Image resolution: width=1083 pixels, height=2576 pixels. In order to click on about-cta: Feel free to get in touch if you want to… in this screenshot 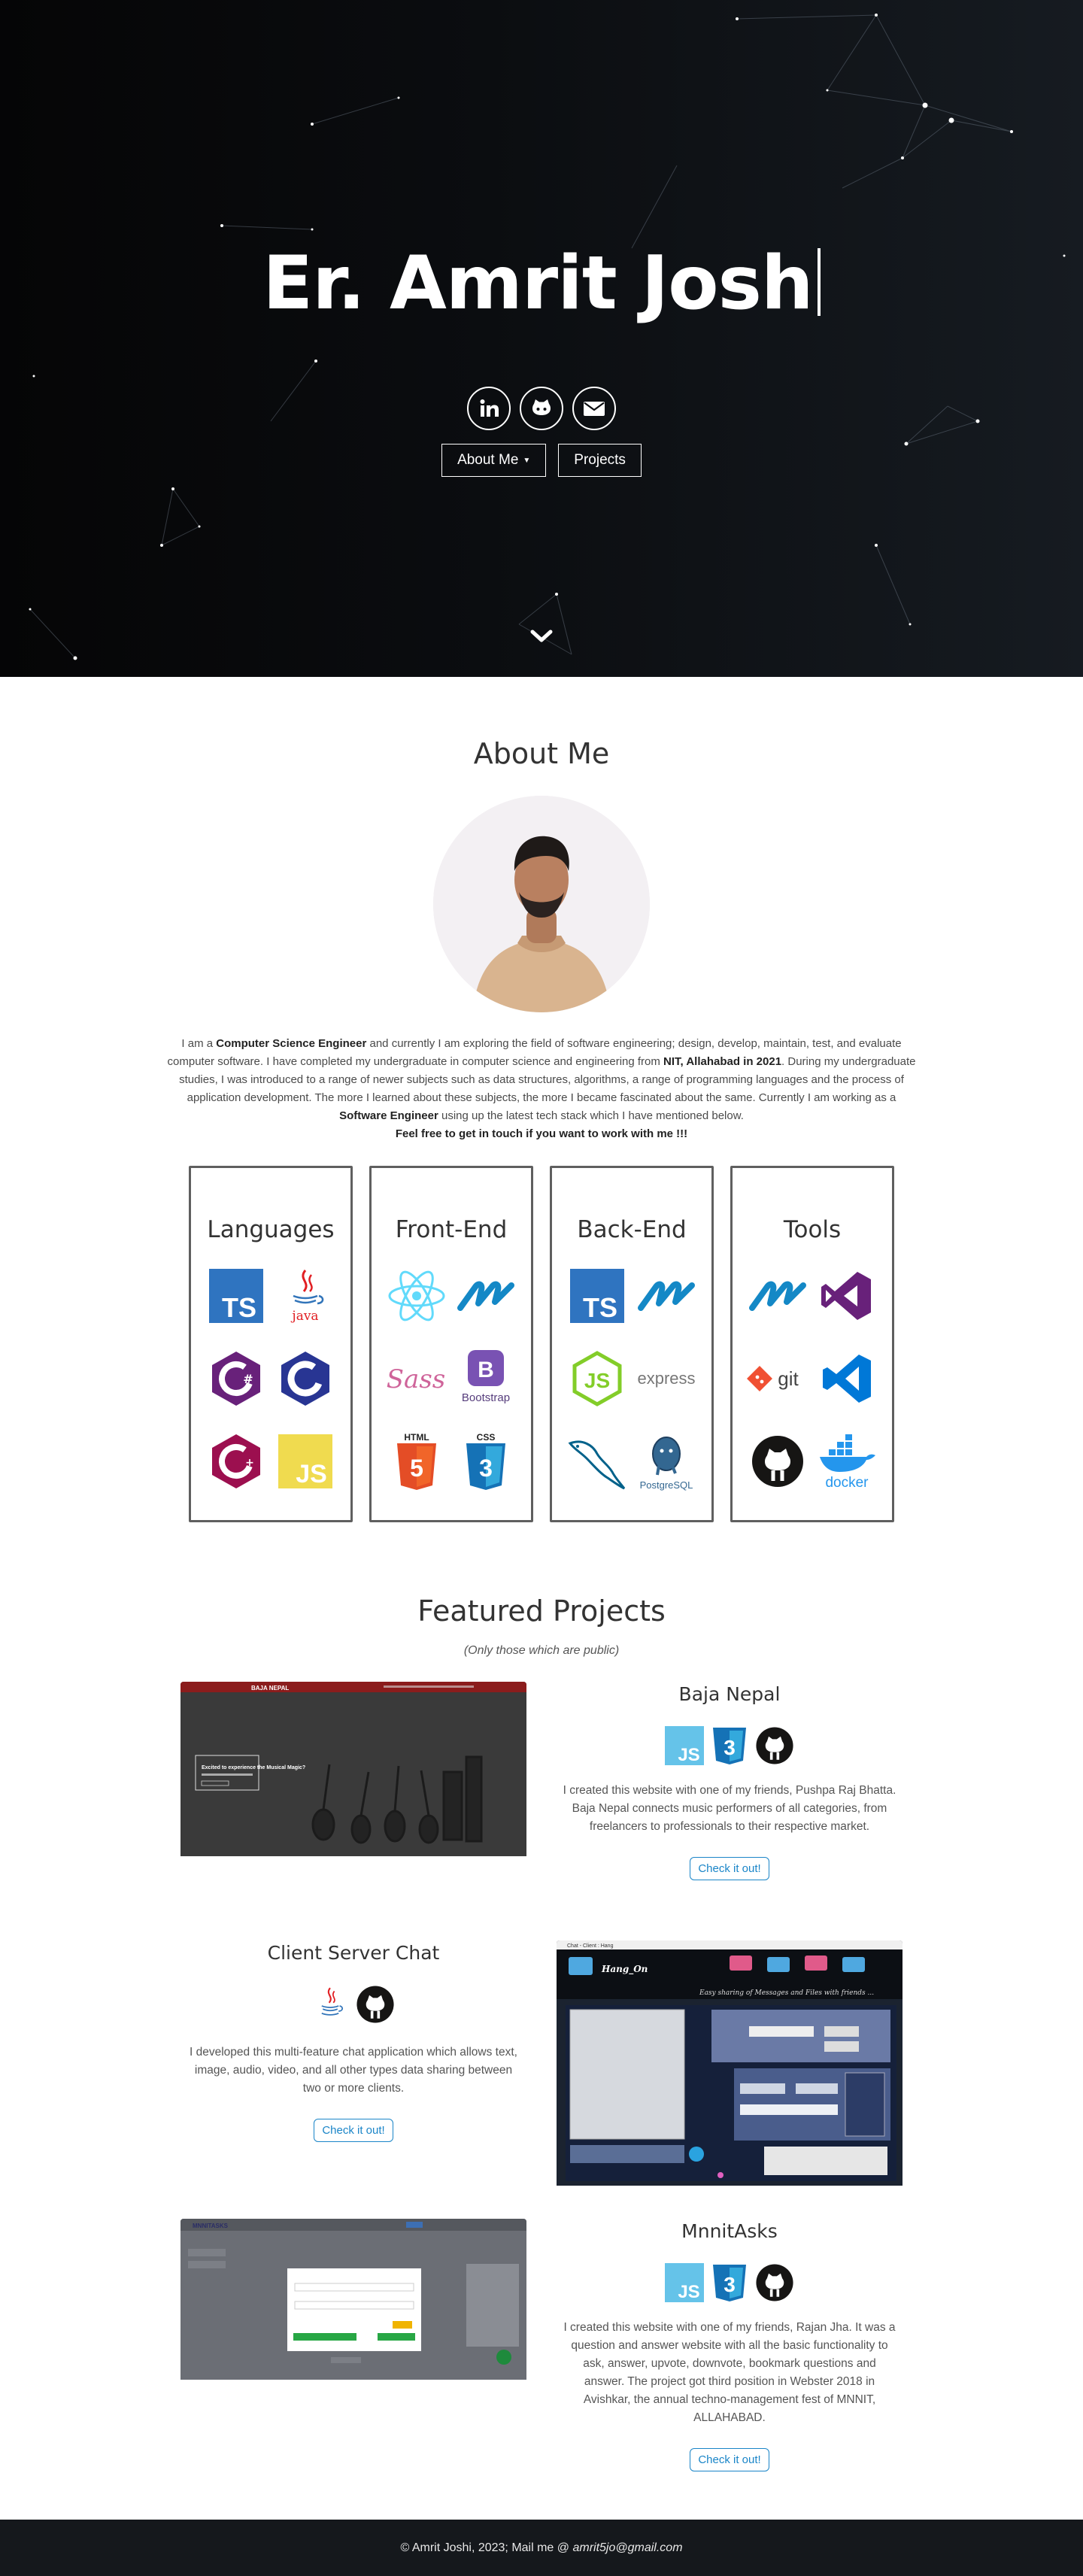, I will do `click(541, 1133)`.